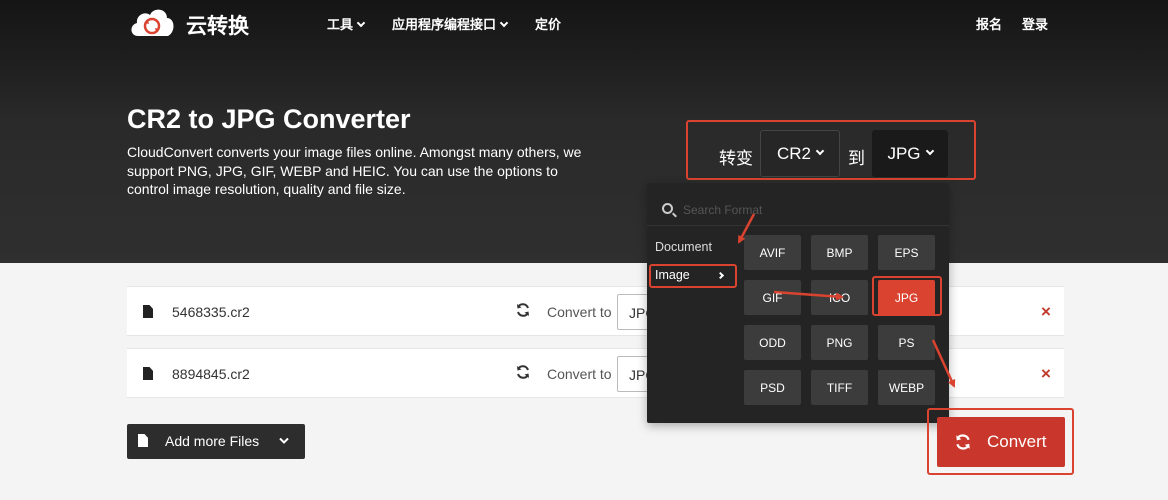  I want to click on nav-api-label: 应用程序编程接口, so click(444, 25).